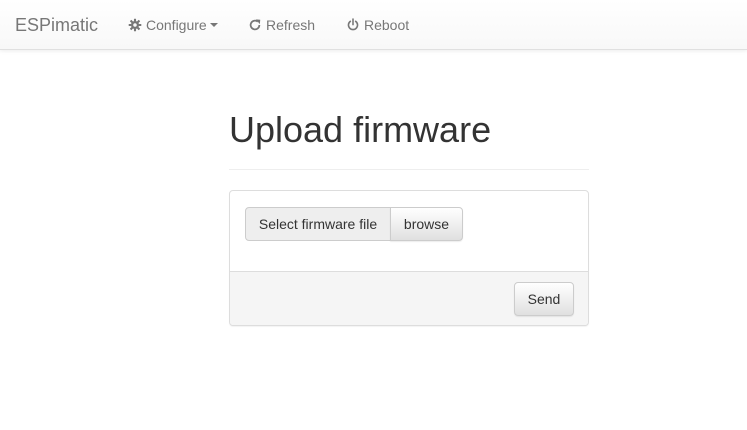 The image size is (747, 430). What do you see at coordinates (360, 129) in the screenshot?
I see `page-title: Upload firmware` at bounding box center [360, 129].